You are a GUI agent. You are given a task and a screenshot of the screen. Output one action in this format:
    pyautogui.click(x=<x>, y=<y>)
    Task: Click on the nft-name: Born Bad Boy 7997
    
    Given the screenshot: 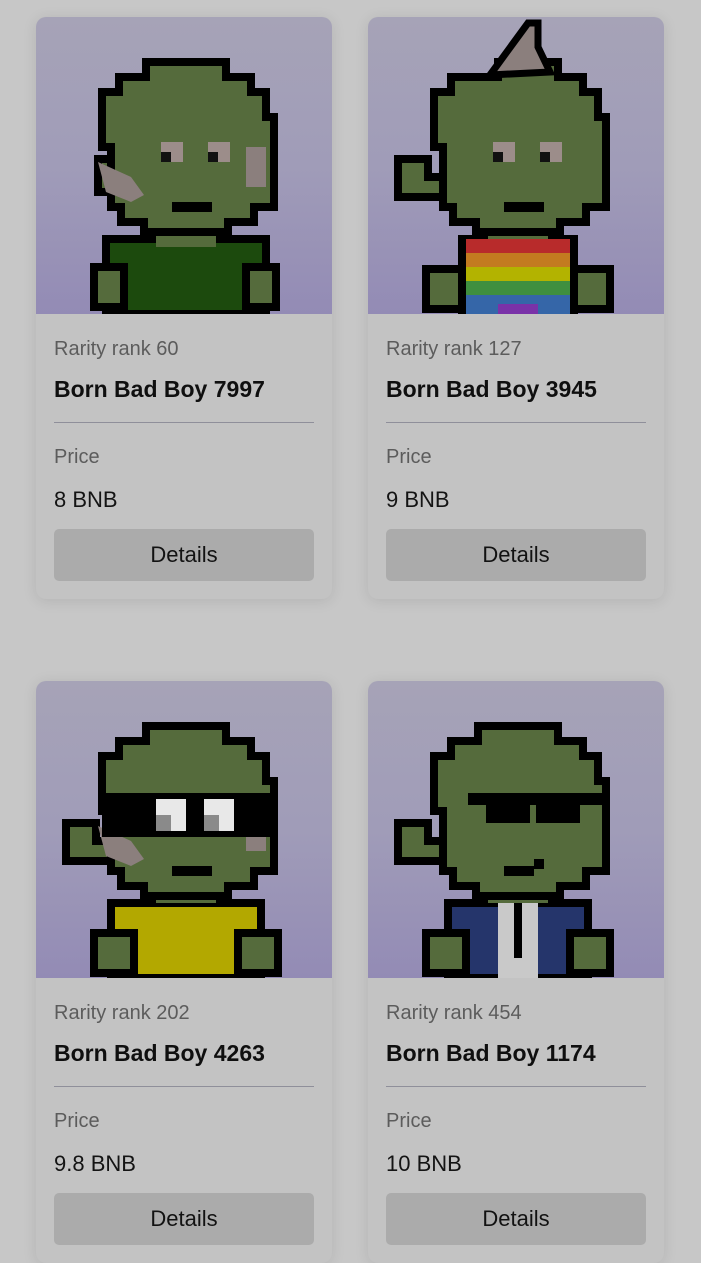 What is the action you would take?
    pyautogui.click(x=184, y=389)
    